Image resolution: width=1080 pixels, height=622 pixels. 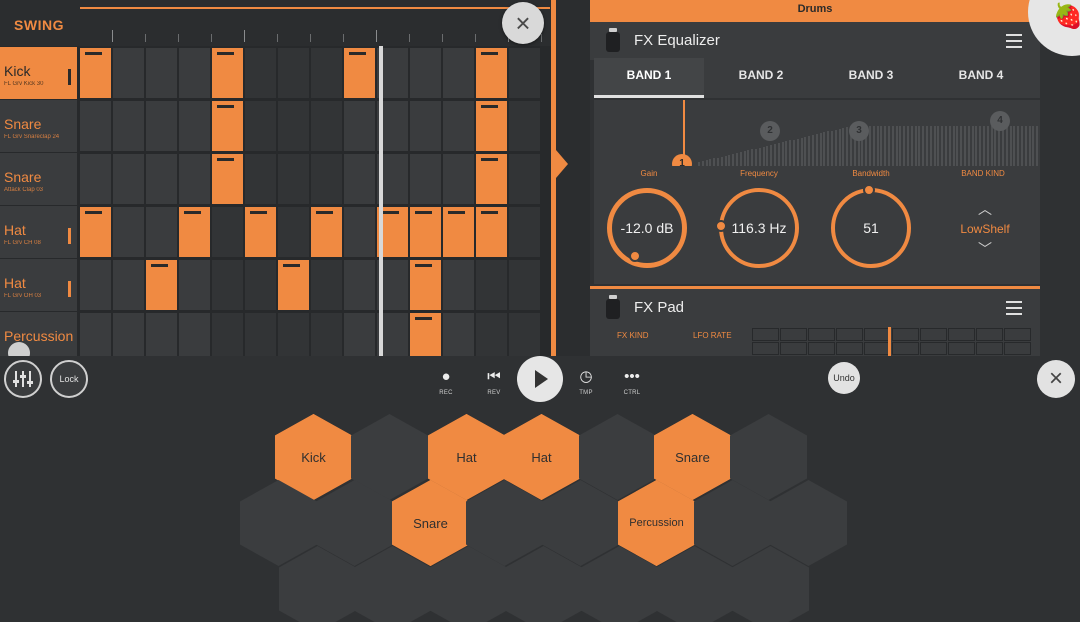 I want to click on chevron-up-icon: ︿, so click(x=985, y=209).